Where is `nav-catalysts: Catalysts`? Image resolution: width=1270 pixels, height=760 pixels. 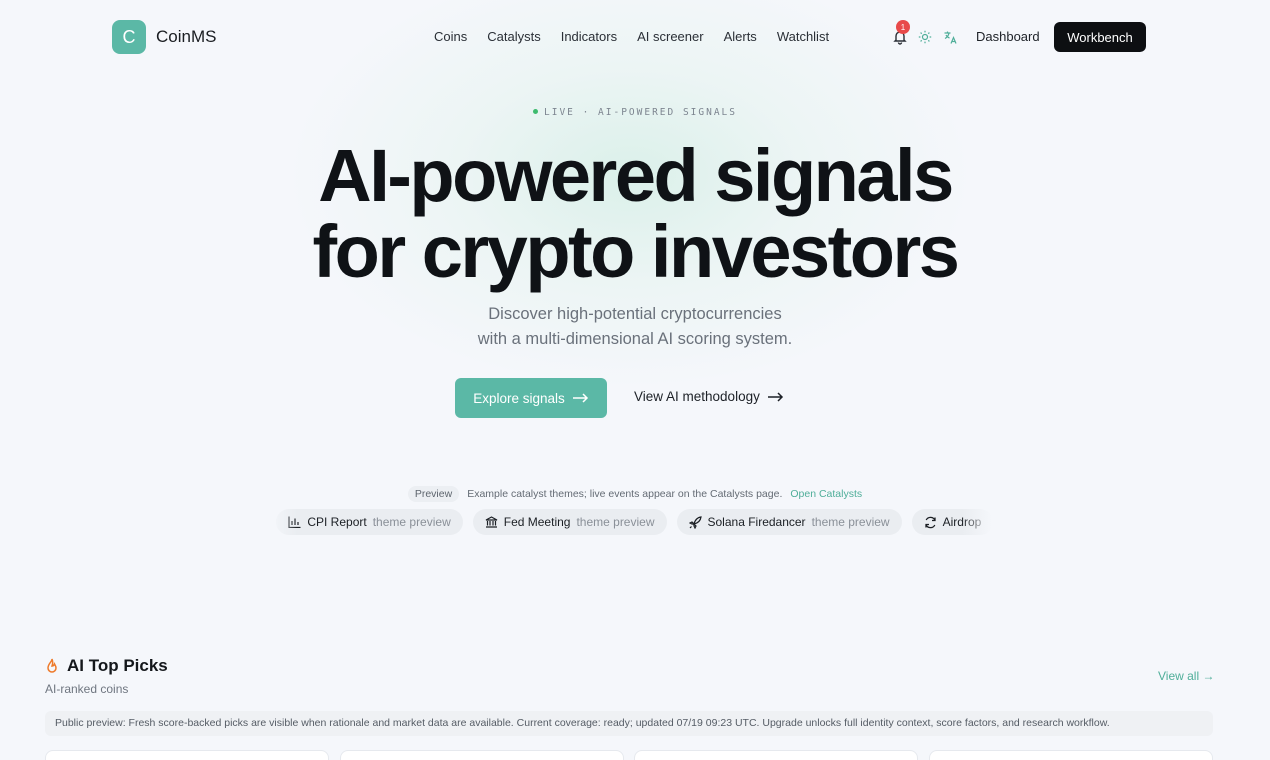
nav-catalysts: Catalysts is located at coordinates (513, 36).